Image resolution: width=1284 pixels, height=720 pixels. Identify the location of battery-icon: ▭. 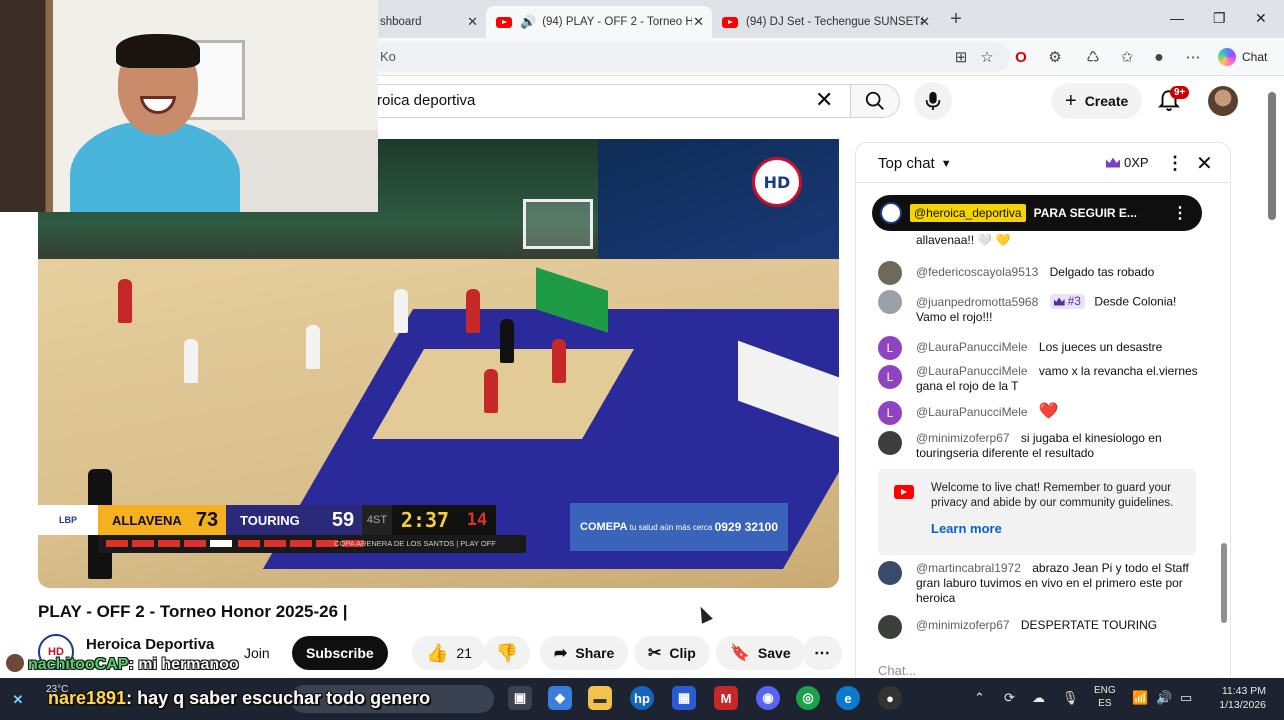
(1186, 698).